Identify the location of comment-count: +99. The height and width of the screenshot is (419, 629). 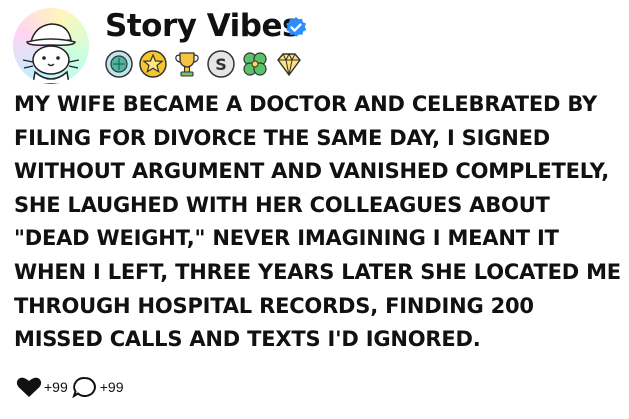
(111, 387).